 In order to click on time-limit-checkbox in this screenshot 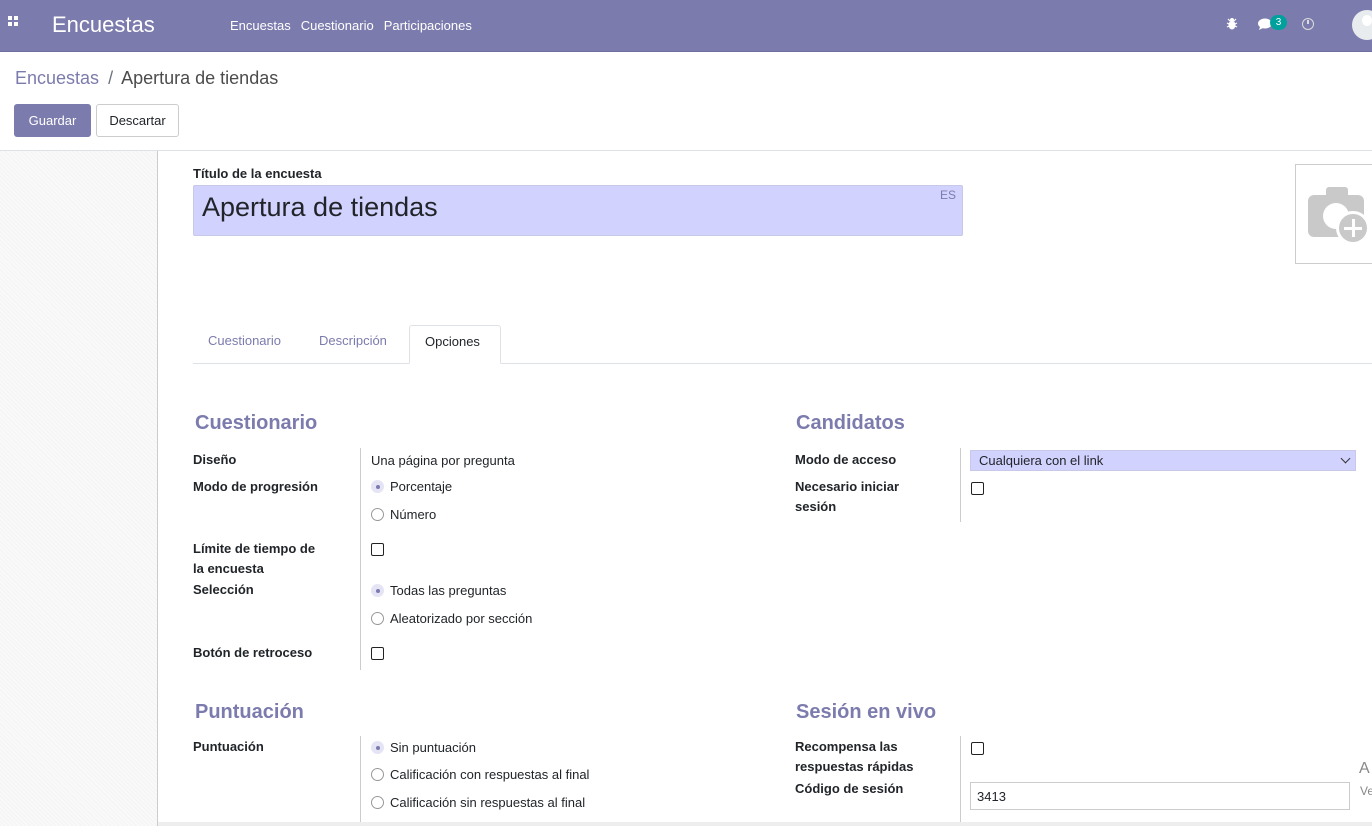, I will do `click(377, 549)`.